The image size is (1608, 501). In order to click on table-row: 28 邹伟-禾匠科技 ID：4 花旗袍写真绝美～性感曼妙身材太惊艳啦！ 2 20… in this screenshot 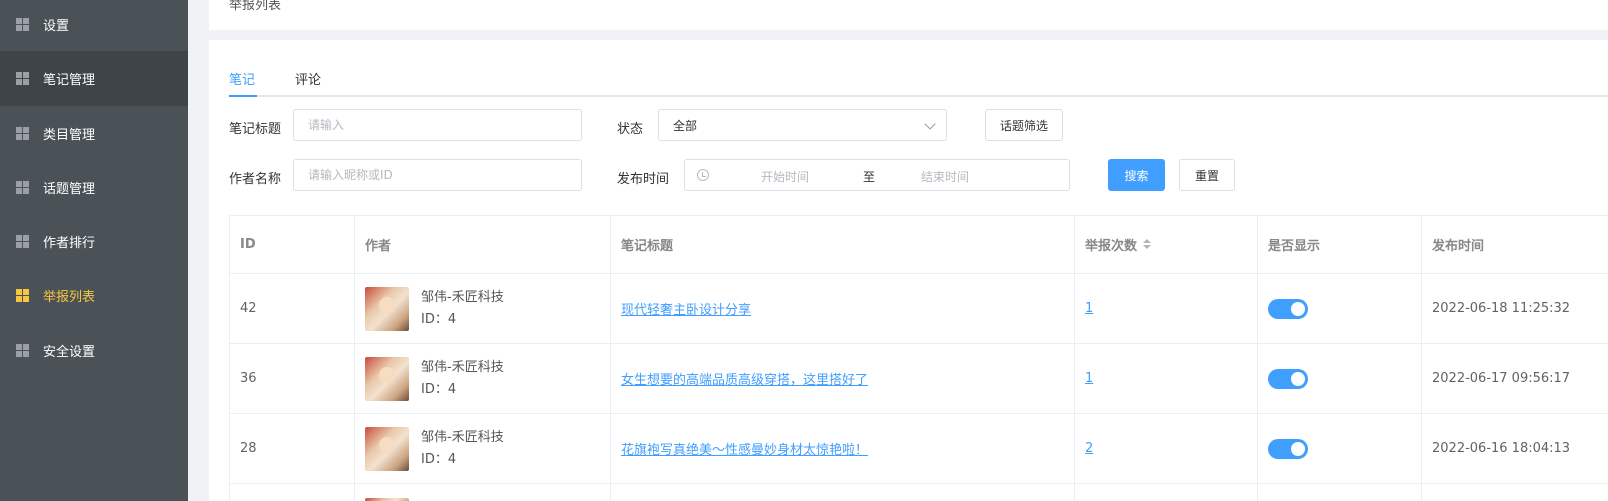, I will do `click(919, 449)`.